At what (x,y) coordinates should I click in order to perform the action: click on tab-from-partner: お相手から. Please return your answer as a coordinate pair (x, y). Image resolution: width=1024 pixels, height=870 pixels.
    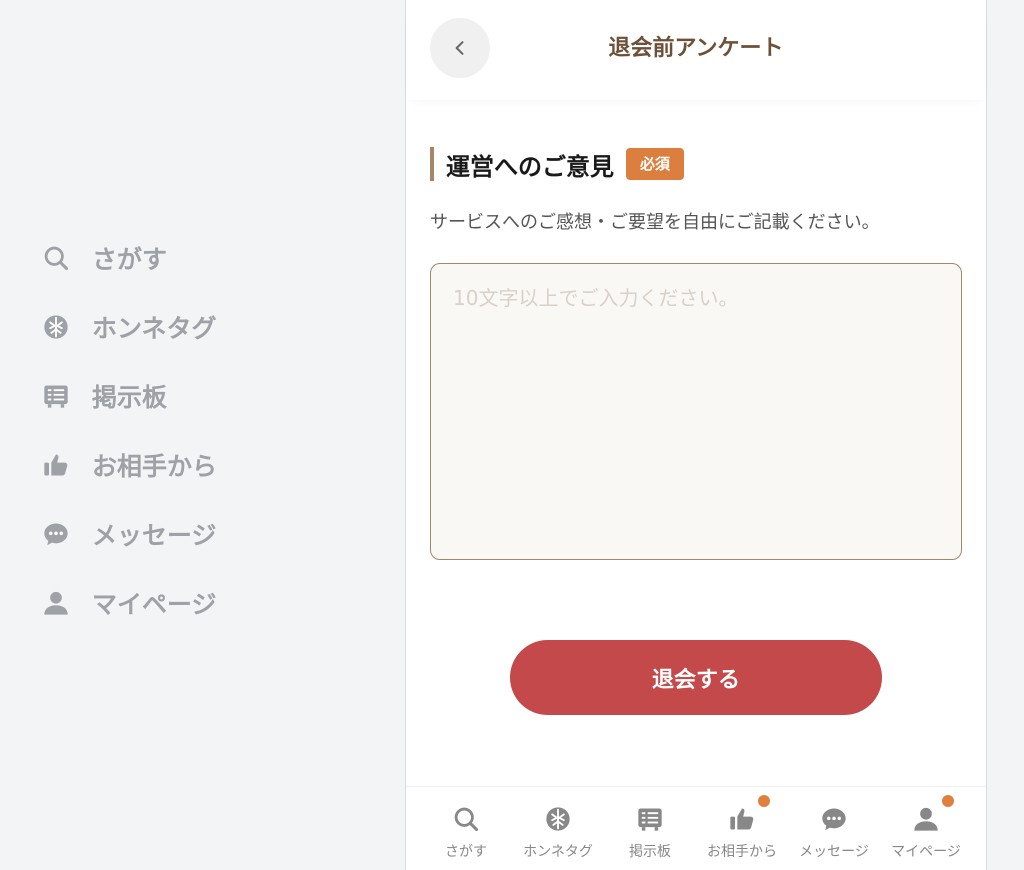
    Looking at the image, I should click on (742, 828).